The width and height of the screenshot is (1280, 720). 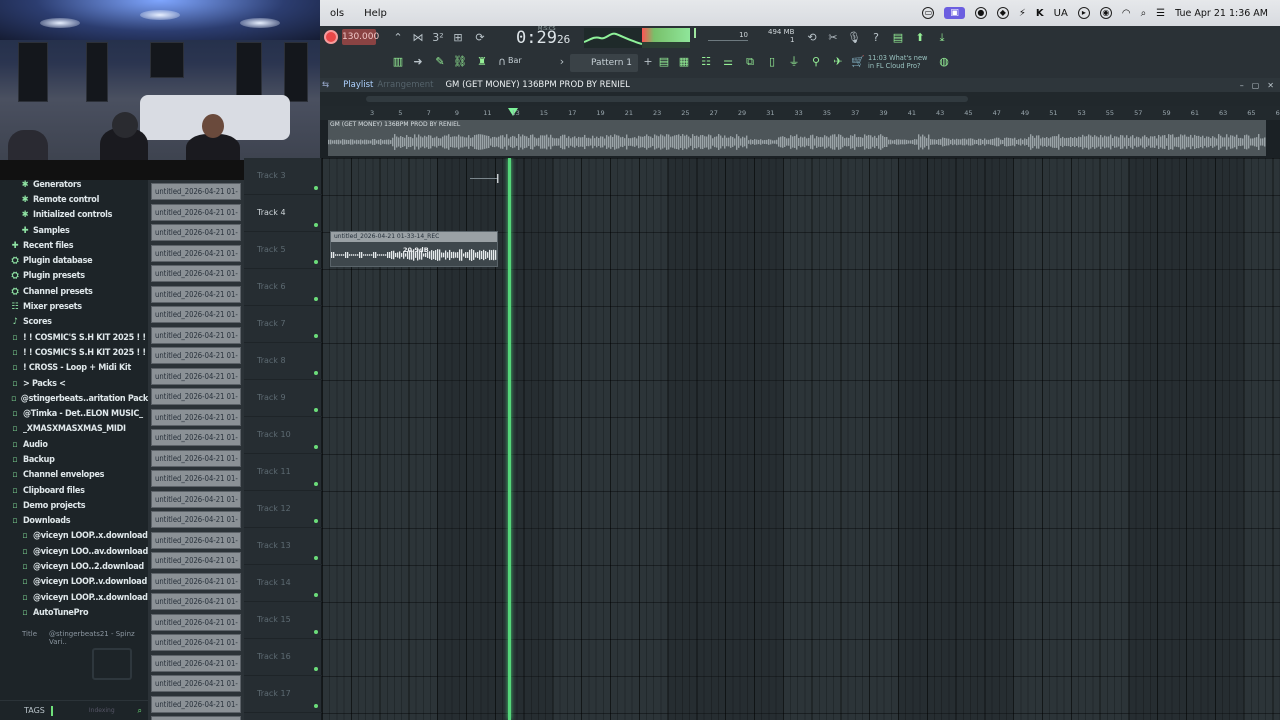 I want to click on plugin-icon: ⬆, so click(x=920, y=38).